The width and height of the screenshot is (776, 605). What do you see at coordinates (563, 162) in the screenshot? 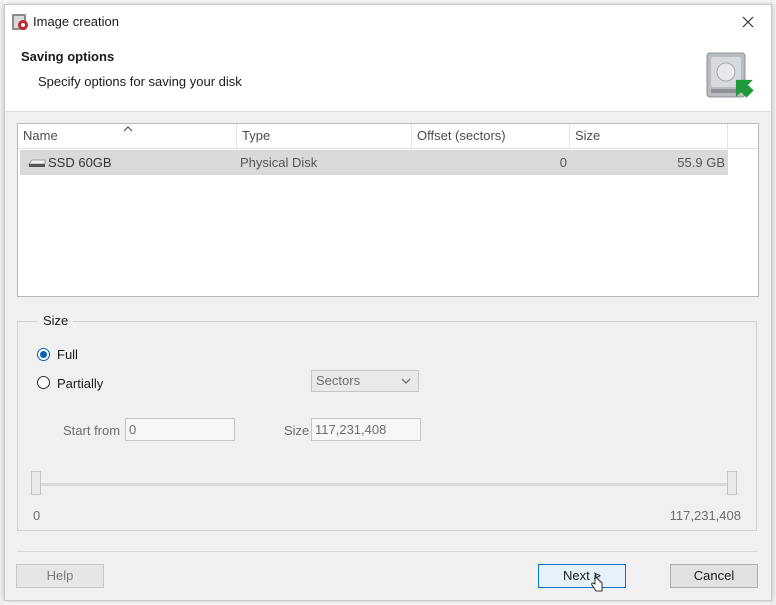
I see `row-offset: 0` at bounding box center [563, 162].